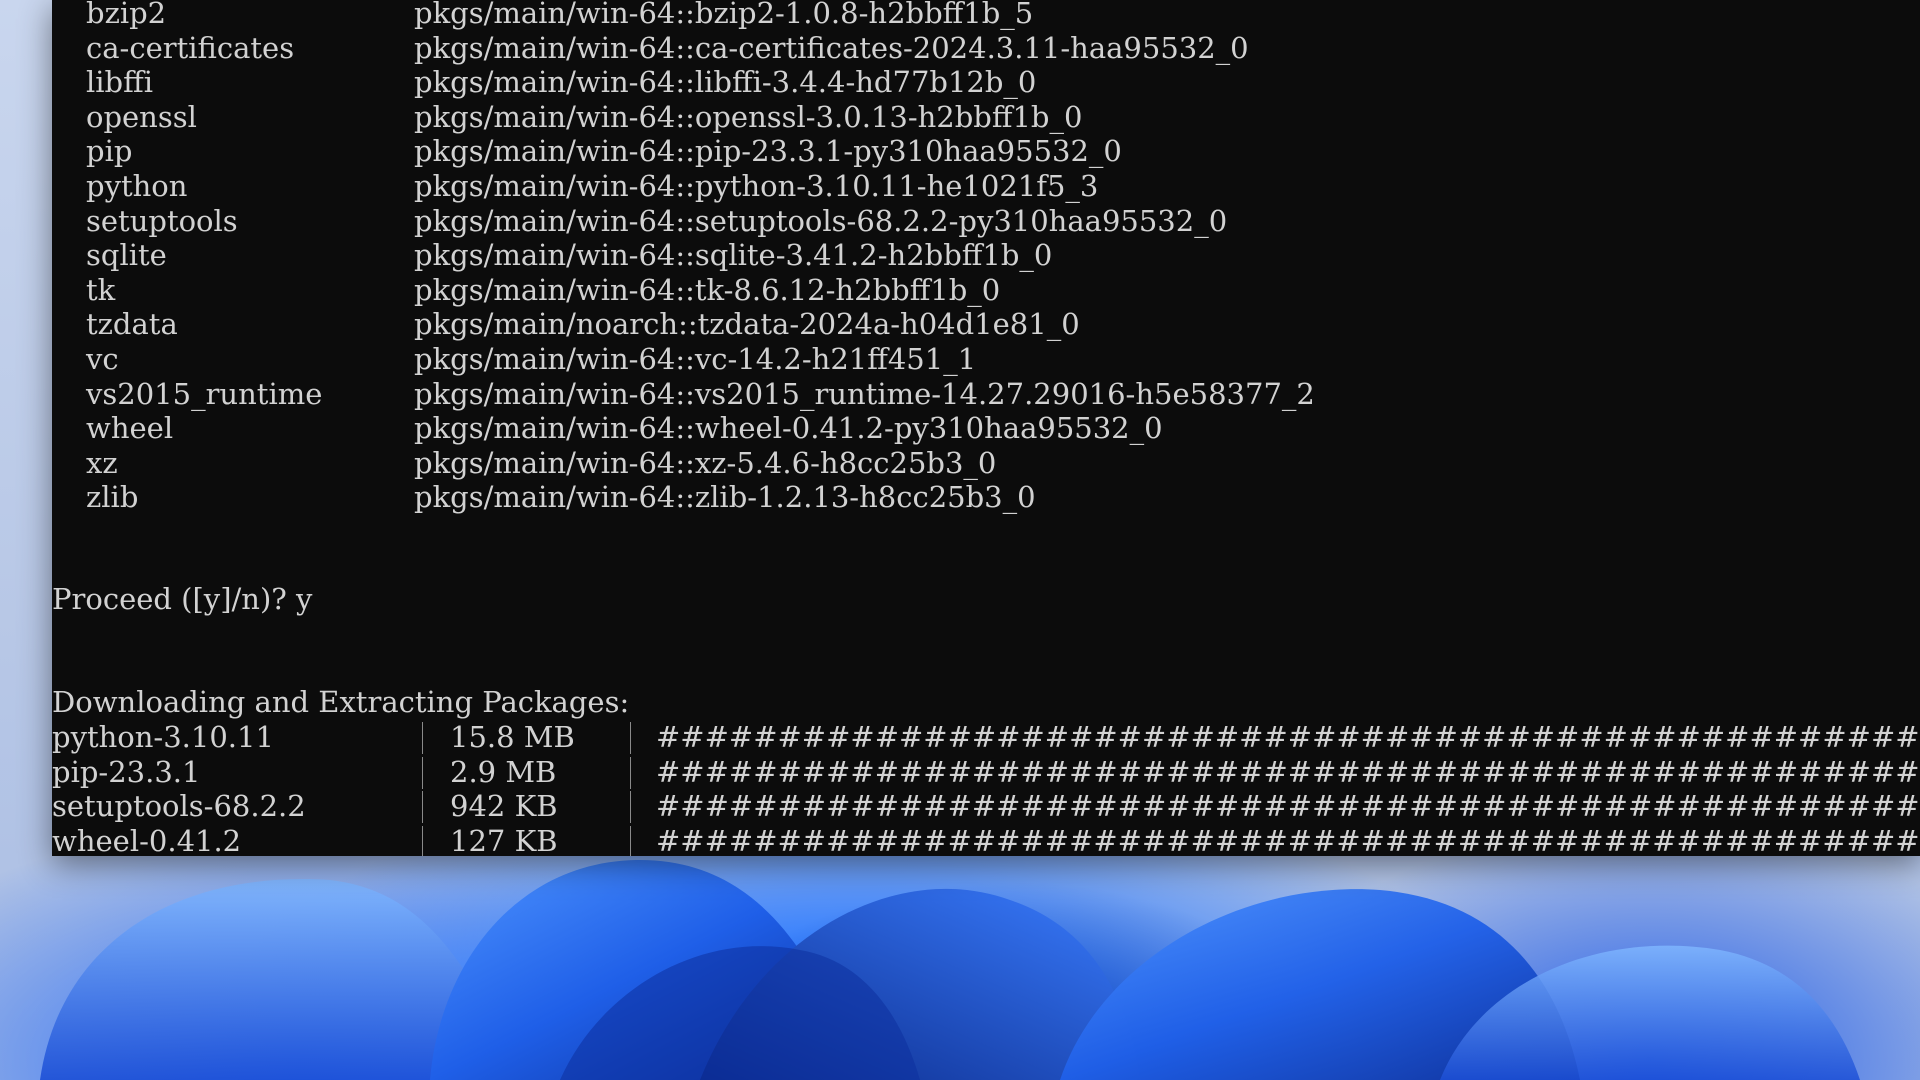  I want to click on download-size: 15.8 MB, so click(512, 737).